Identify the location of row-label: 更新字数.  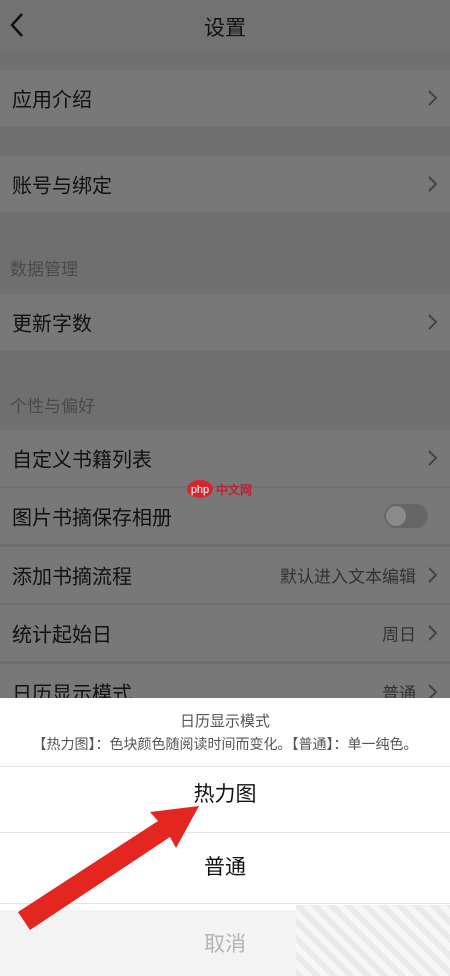
(52, 323).